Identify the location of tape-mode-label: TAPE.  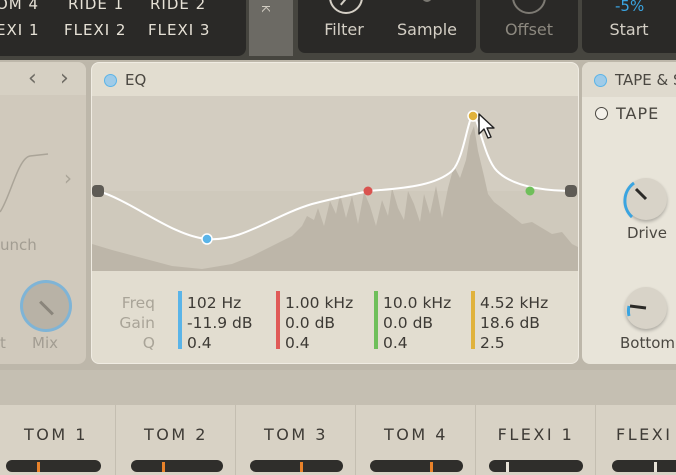
(638, 113).